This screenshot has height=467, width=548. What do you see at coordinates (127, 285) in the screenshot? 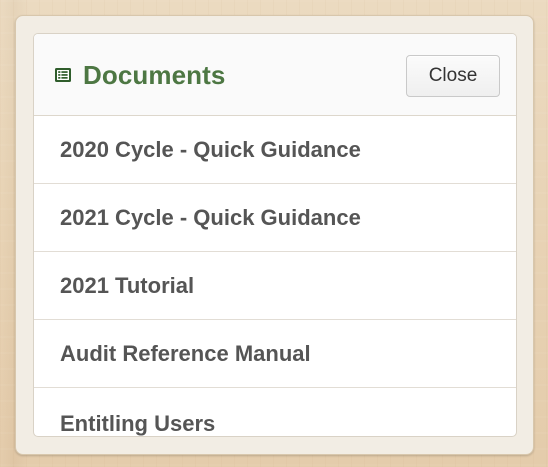
I see `document-item-label: 2021 Tutorial` at bounding box center [127, 285].